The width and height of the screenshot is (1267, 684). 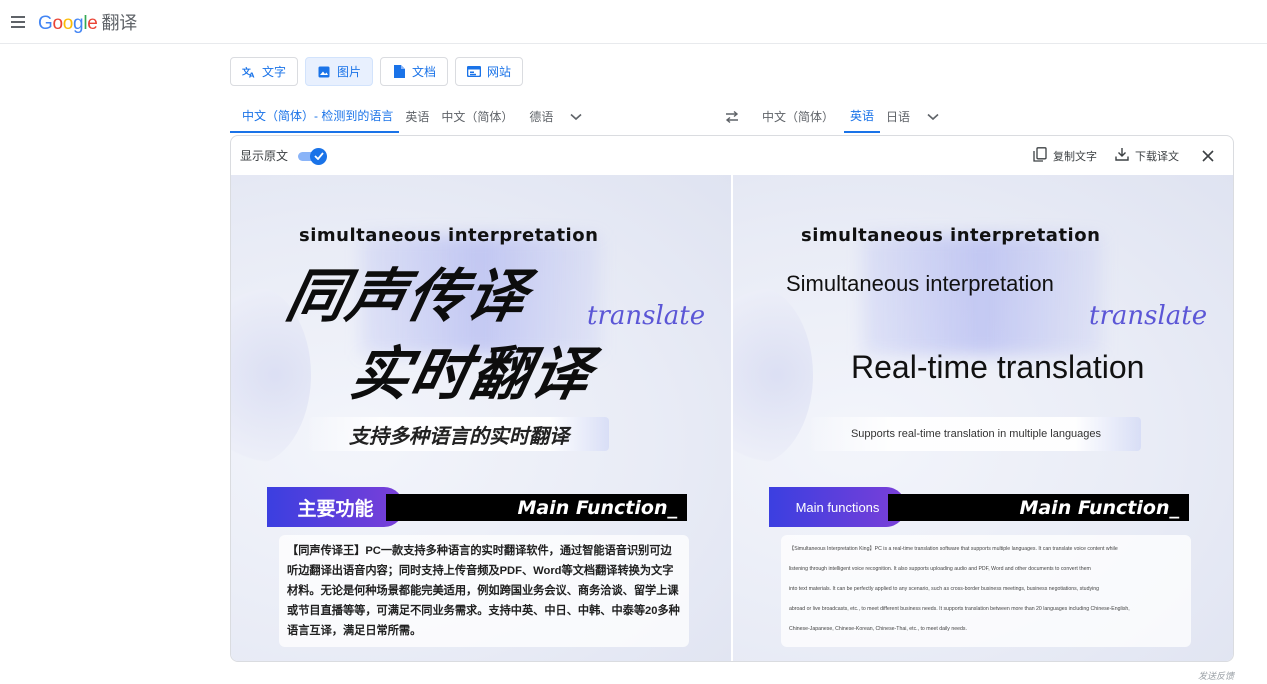 What do you see at coordinates (898, 116) in the screenshot?
I see `target-lang-japanese: 日语` at bounding box center [898, 116].